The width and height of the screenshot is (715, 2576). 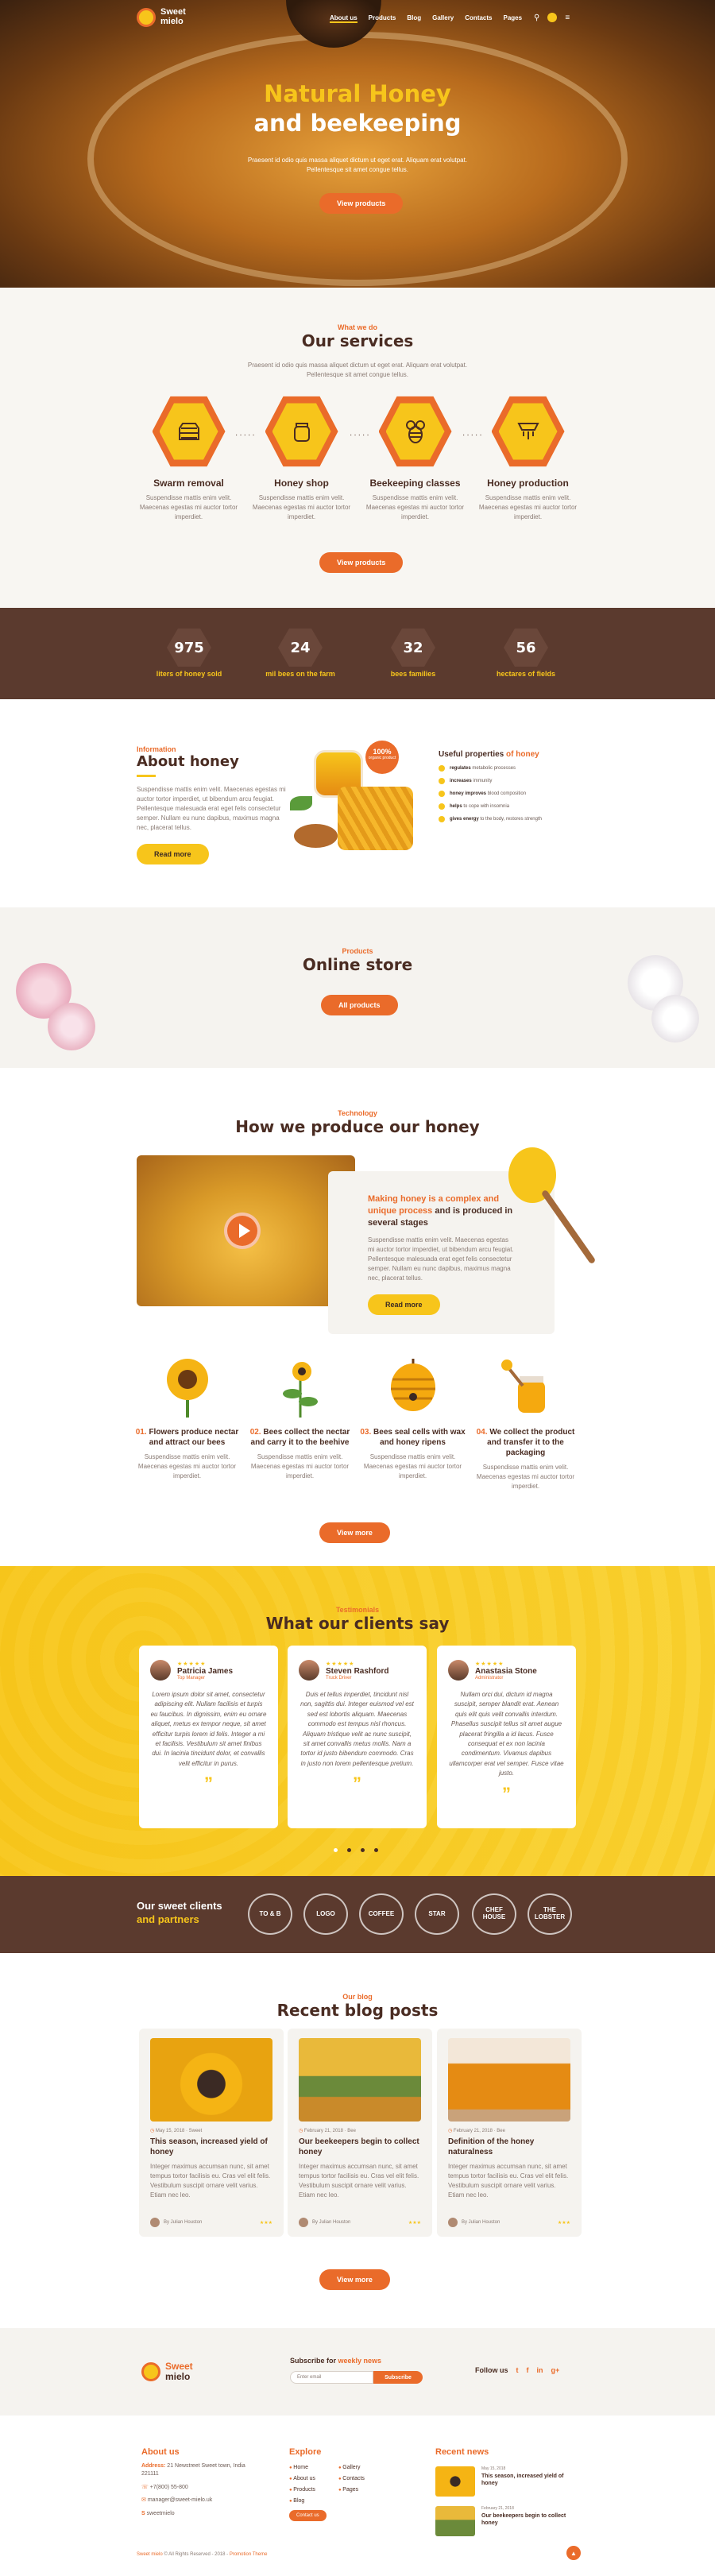 I want to click on nav-item-pages: Pages, so click(x=513, y=18).